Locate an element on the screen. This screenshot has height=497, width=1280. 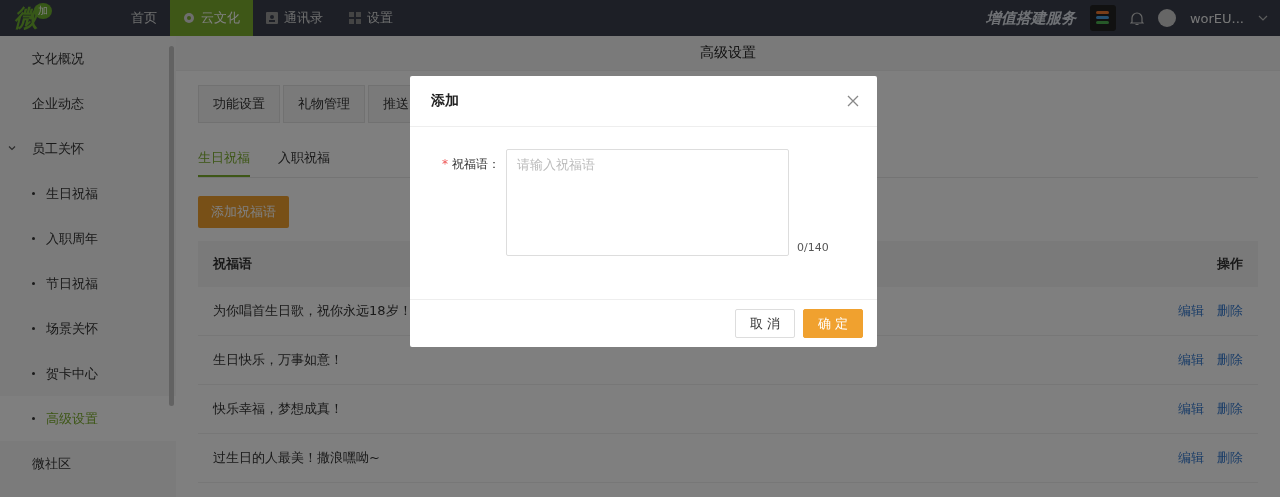
char-counter: 0/140 is located at coordinates (813, 247).